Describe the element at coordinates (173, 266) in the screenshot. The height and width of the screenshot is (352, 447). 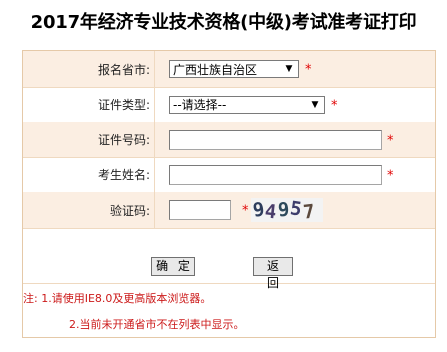
I see `confirm-button: 确 定` at that location.